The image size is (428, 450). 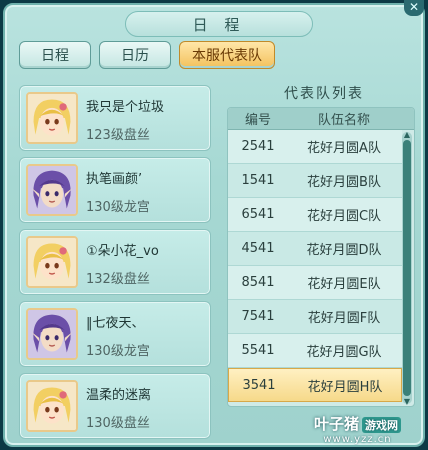 I want to click on team-id: 5541, so click(x=258, y=350).